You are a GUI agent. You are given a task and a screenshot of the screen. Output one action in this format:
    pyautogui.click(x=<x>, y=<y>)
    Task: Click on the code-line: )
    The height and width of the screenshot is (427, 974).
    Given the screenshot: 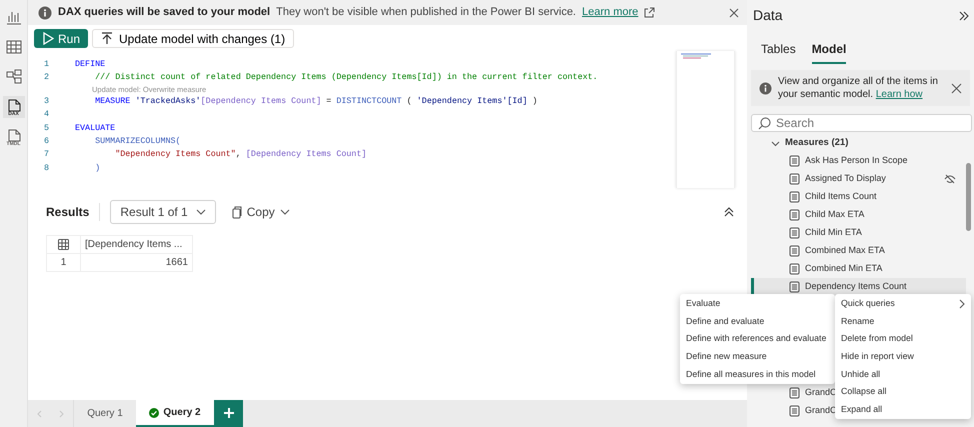 What is the action you would take?
    pyautogui.click(x=97, y=168)
    